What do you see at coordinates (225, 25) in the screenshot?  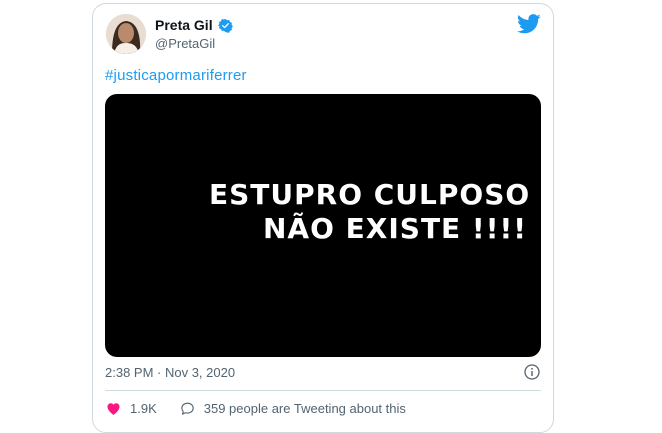 I see `verified-badge-icon` at bounding box center [225, 25].